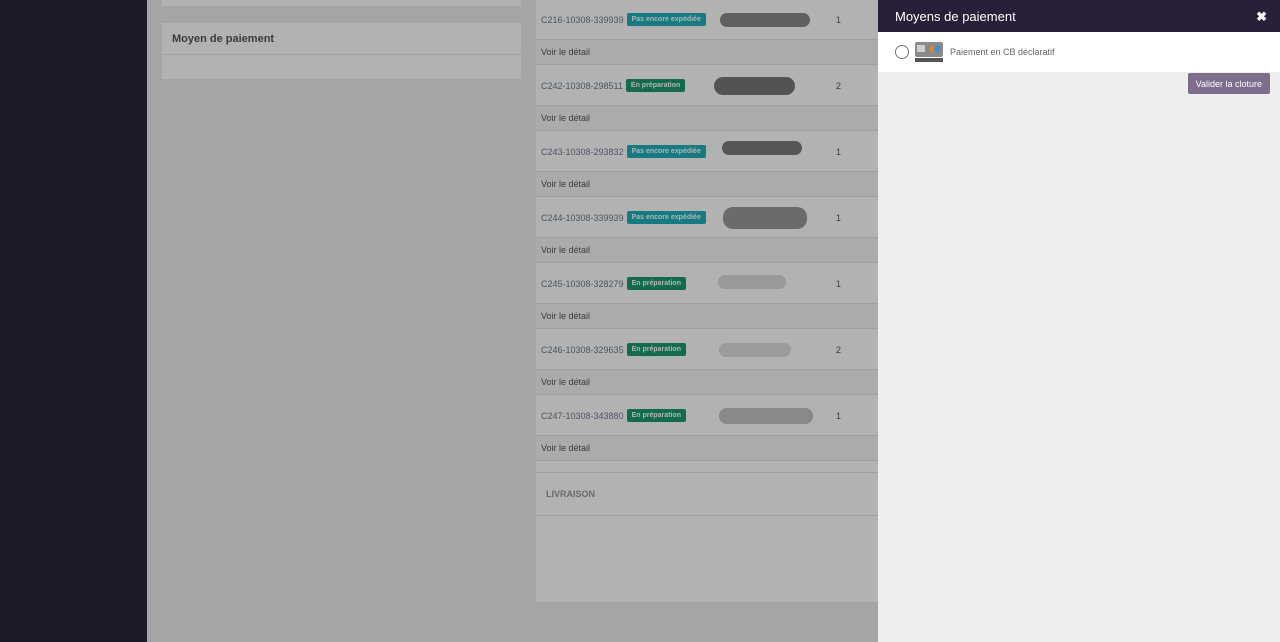 The height and width of the screenshot is (642, 1280). Describe the element at coordinates (1002, 52) in the screenshot. I see `payment-option-label: Paiement en CB déclaratif` at that location.